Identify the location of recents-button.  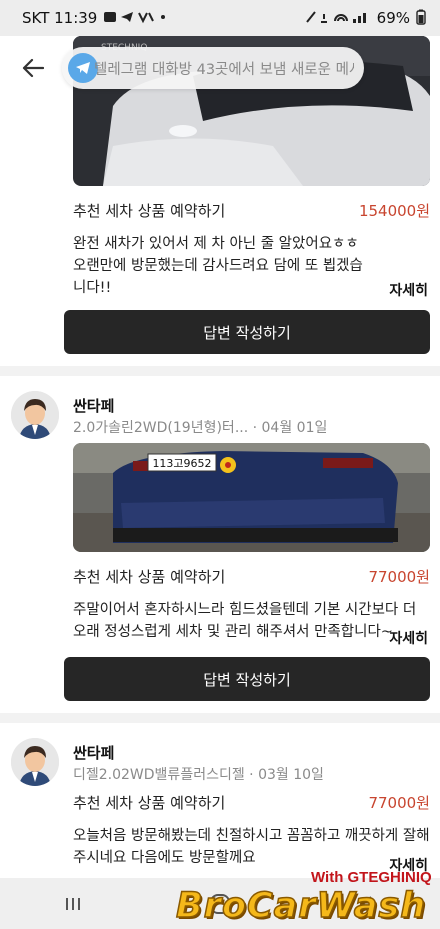
(73, 904).